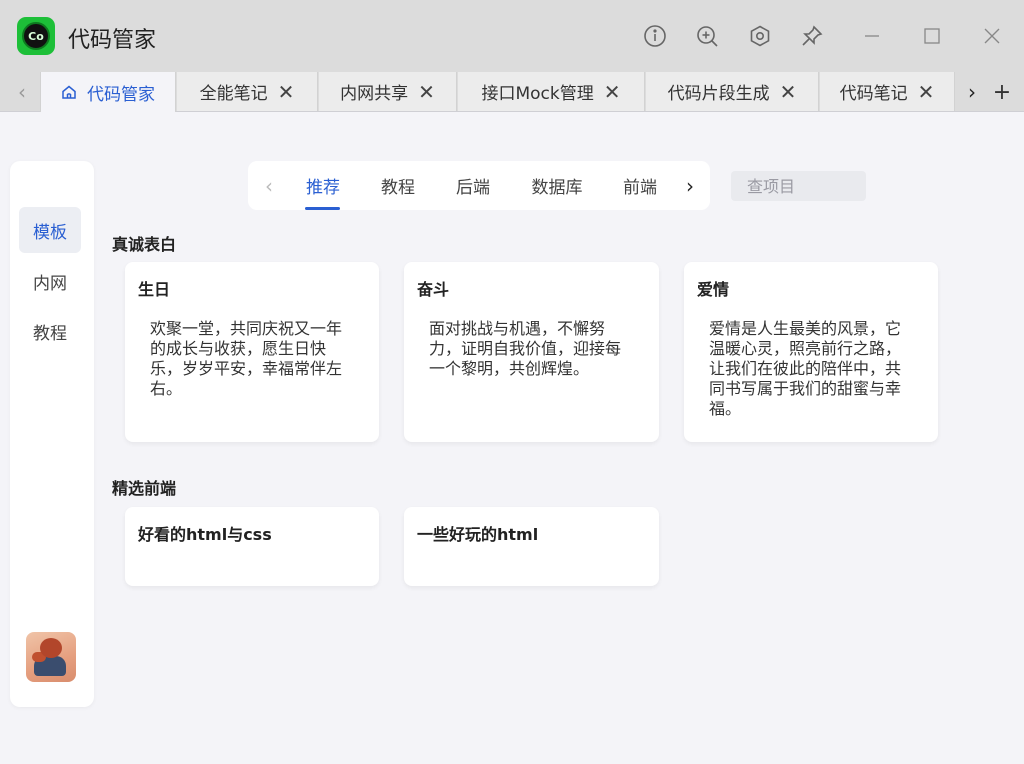  Describe the element at coordinates (873, 94) in the screenshot. I see `tab-label: 代码笔记` at that location.